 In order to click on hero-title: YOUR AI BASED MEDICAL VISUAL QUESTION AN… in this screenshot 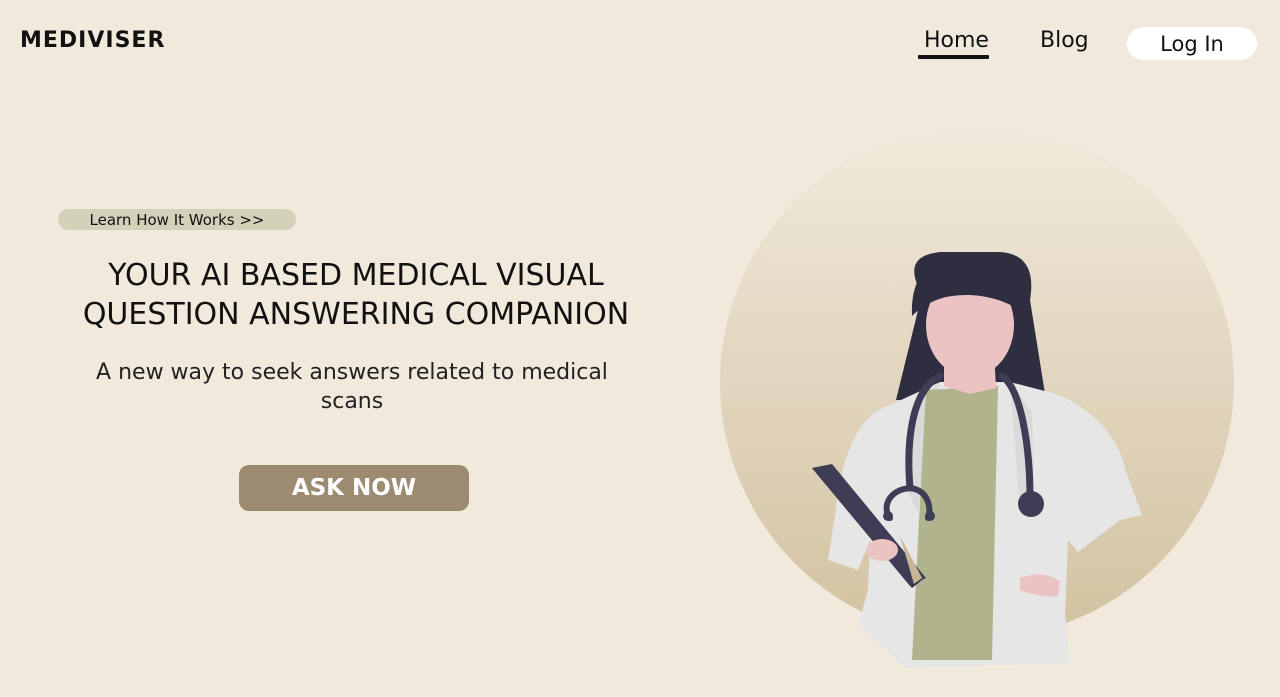, I will do `click(356, 295)`.